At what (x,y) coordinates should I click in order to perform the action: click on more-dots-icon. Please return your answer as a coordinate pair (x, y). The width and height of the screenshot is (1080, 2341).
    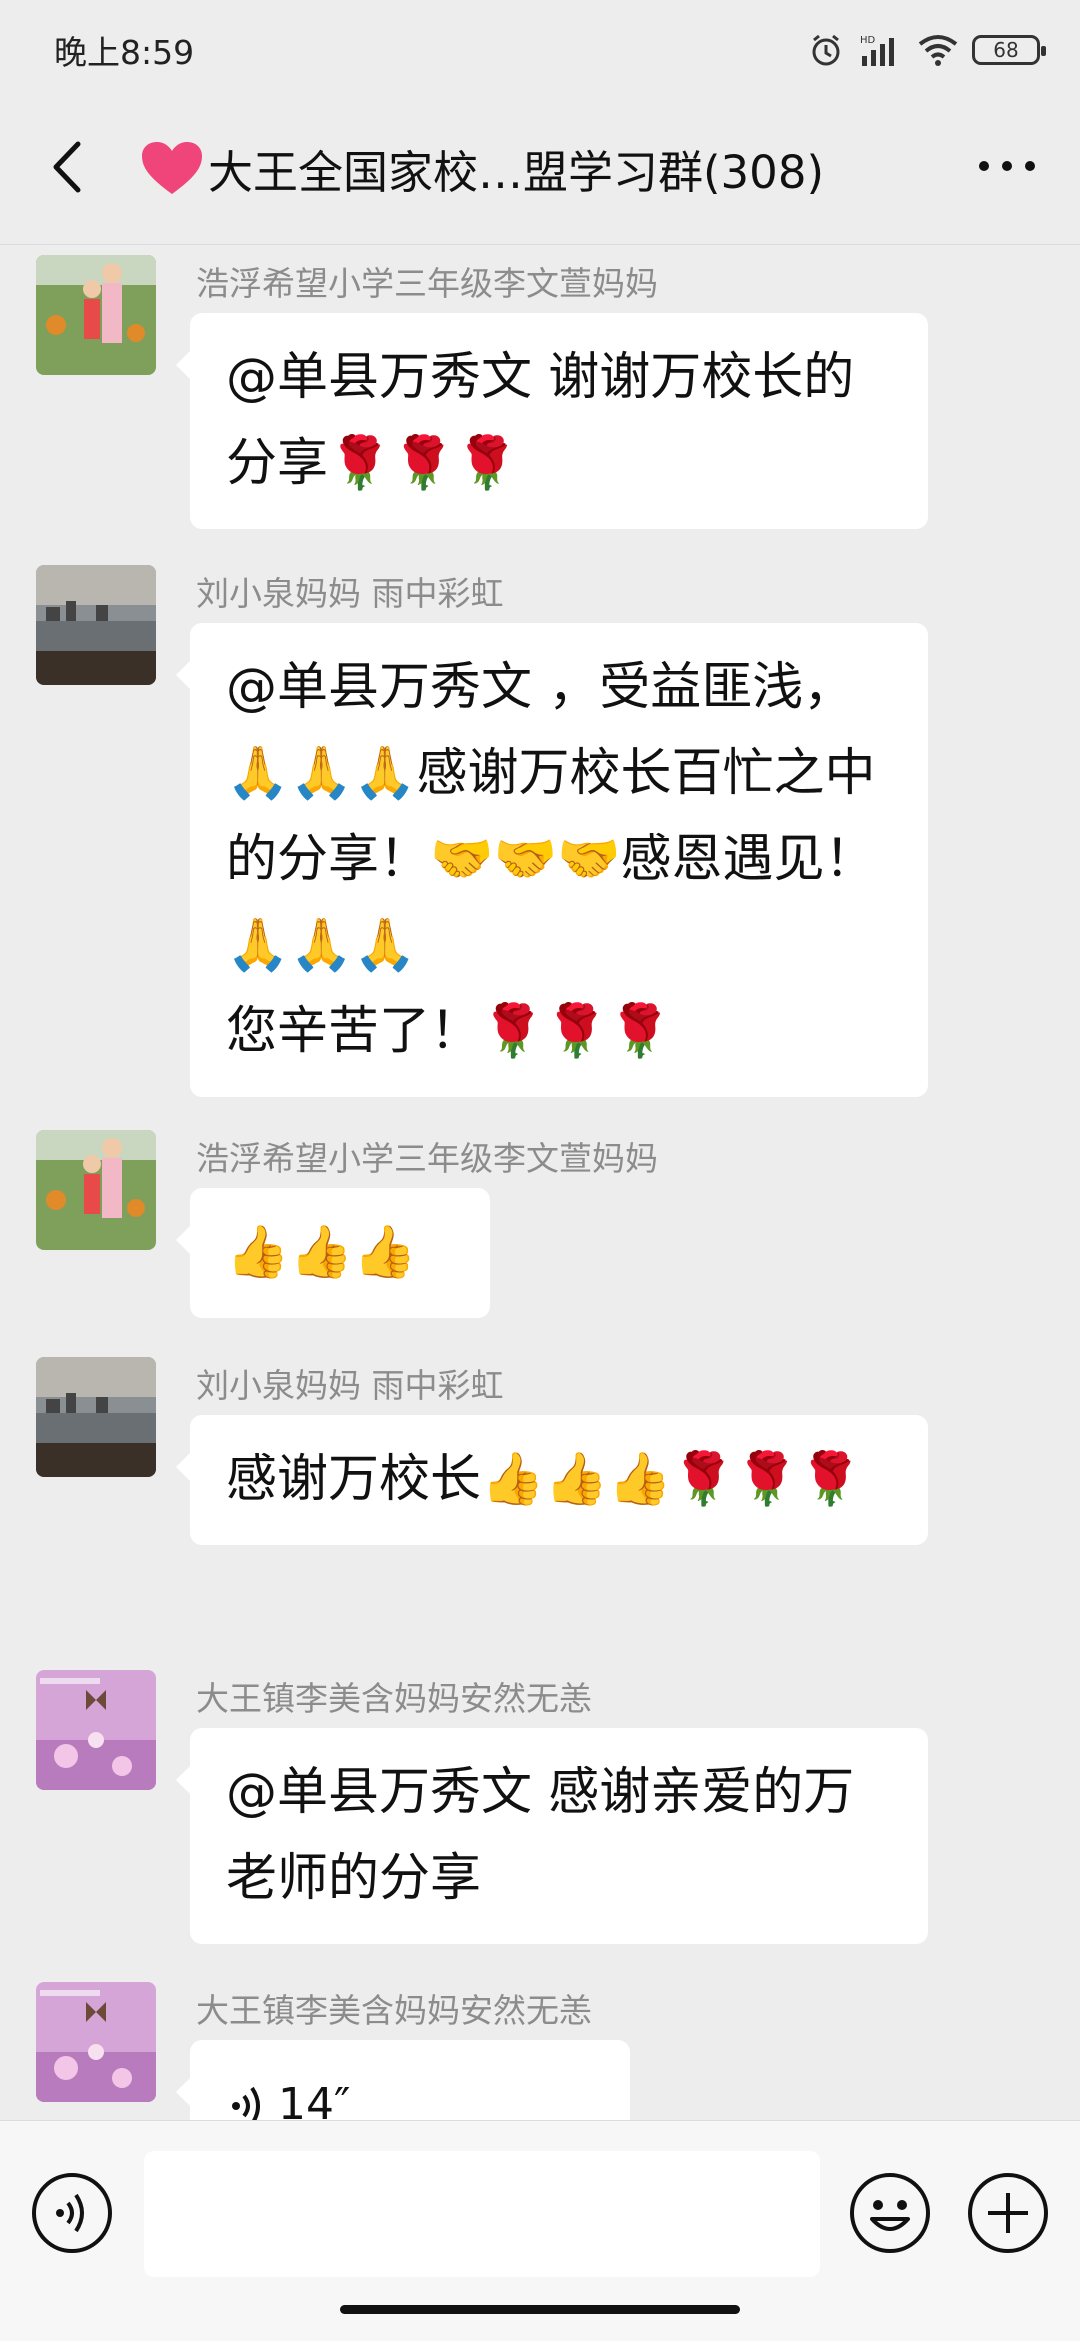
    Looking at the image, I should click on (1007, 166).